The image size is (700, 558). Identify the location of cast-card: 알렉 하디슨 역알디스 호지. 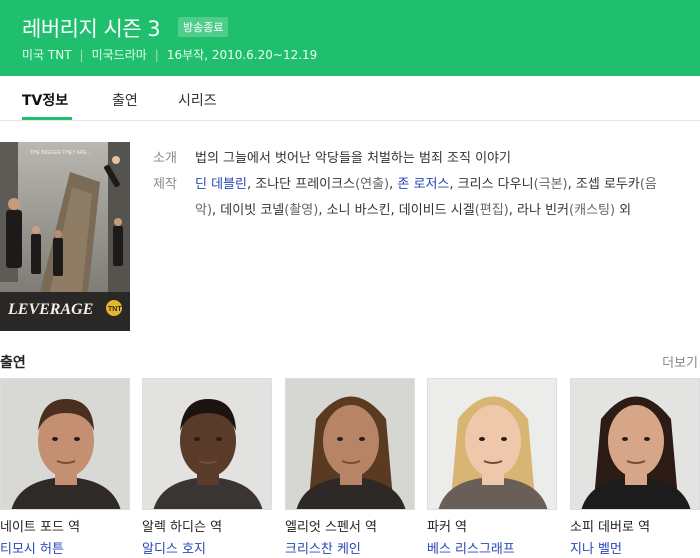
(207, 467).